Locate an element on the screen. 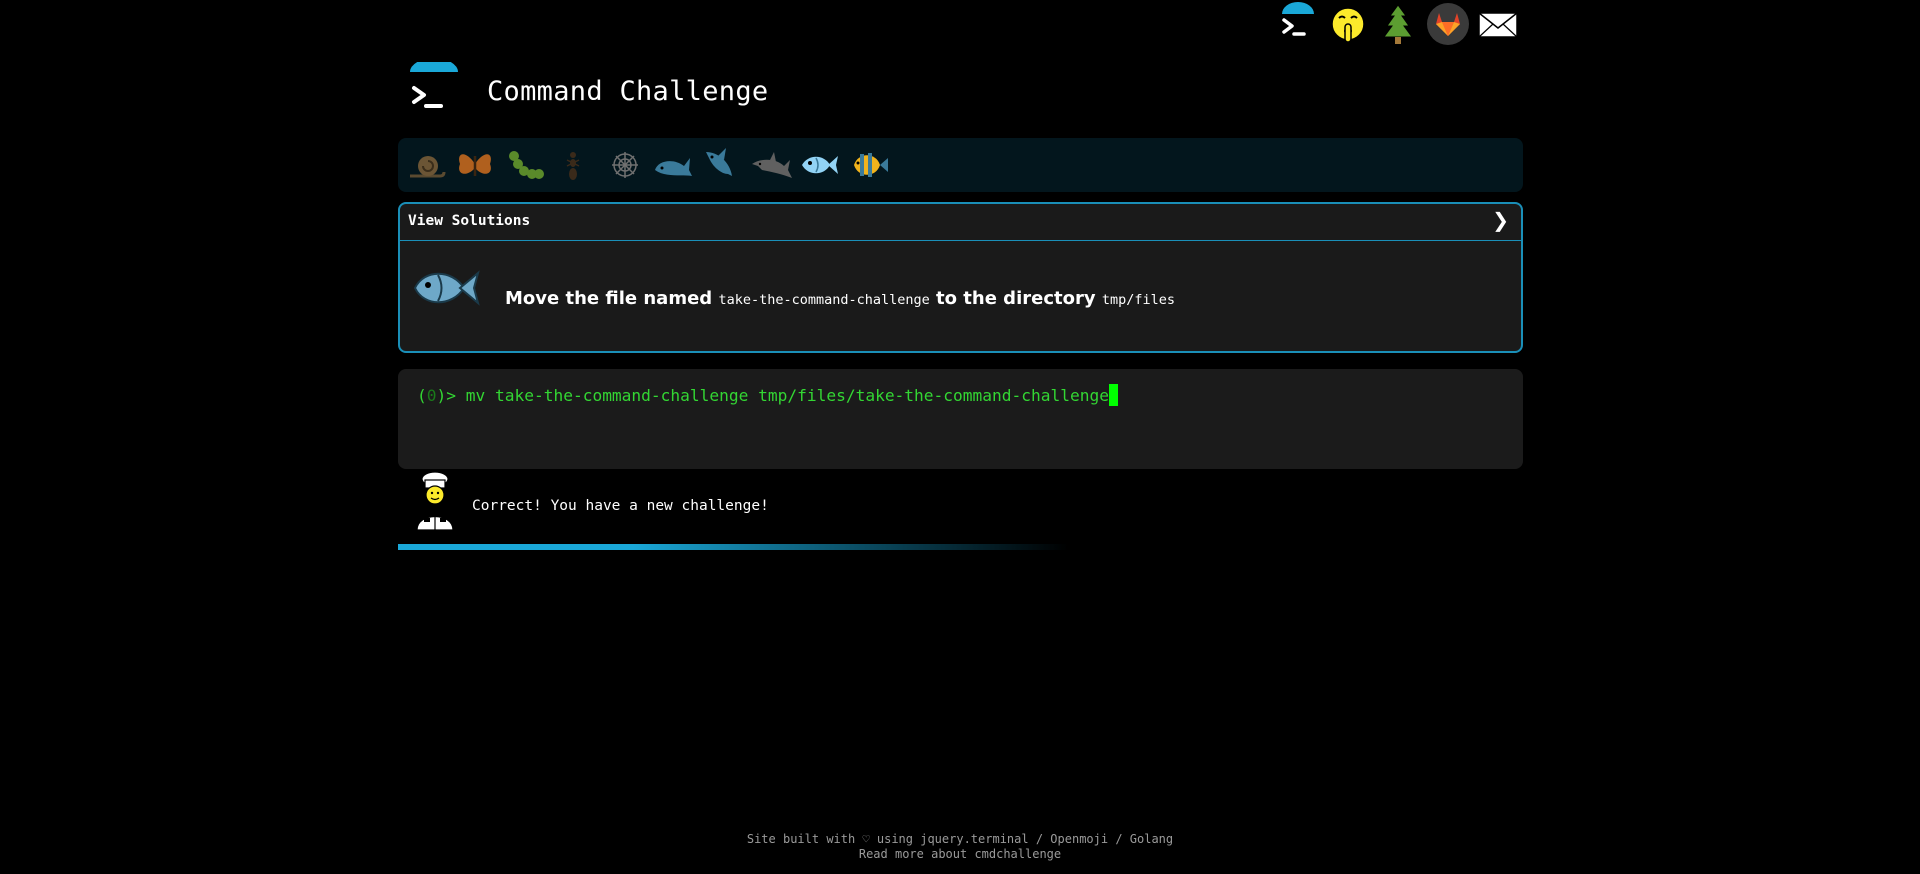 This screenshot has width=1920, height=874. shushing-face-icon is located at coordinates (1348, 24).